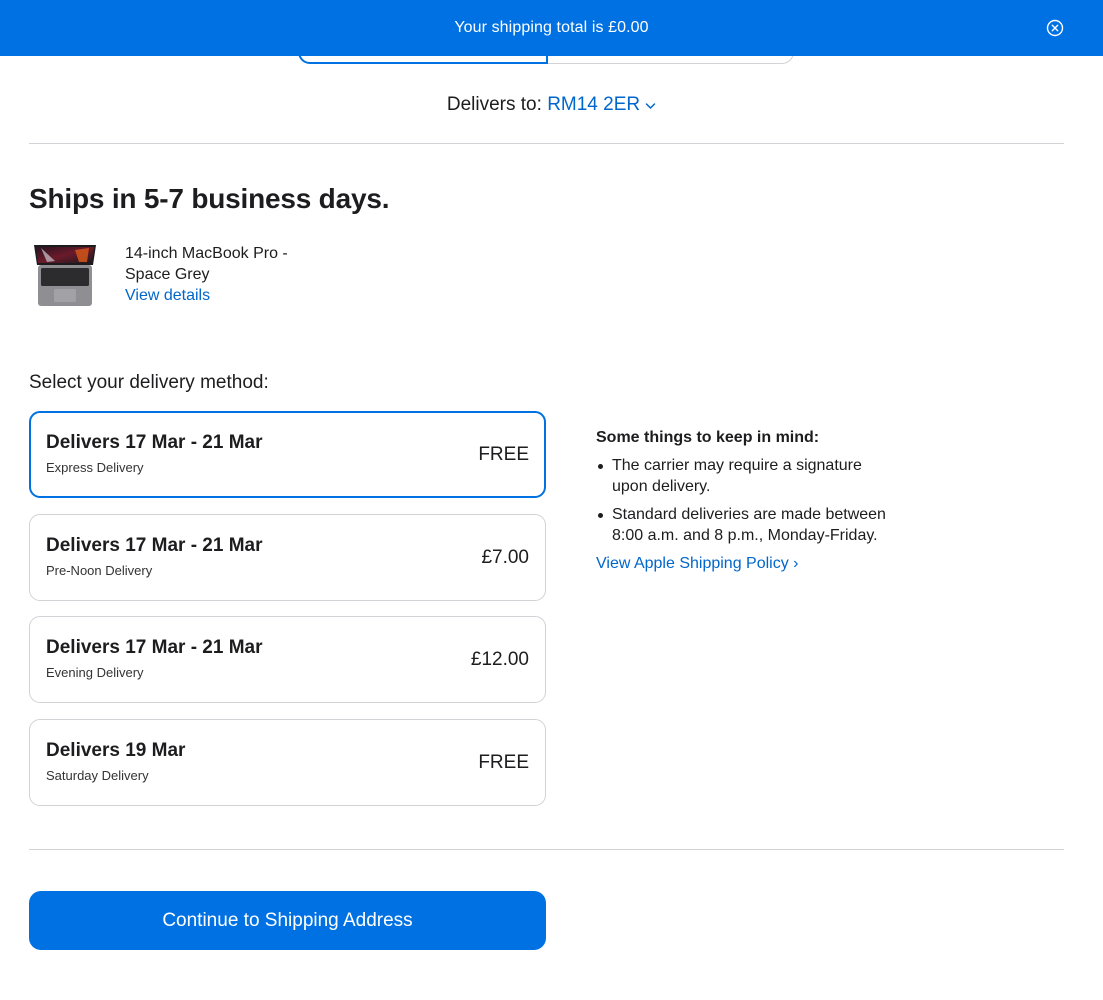 The width and height of the screenshot is (1103, 1000). I want to click on shipping-time-heading: Ships in 5-7 business days., so click(209, 198).